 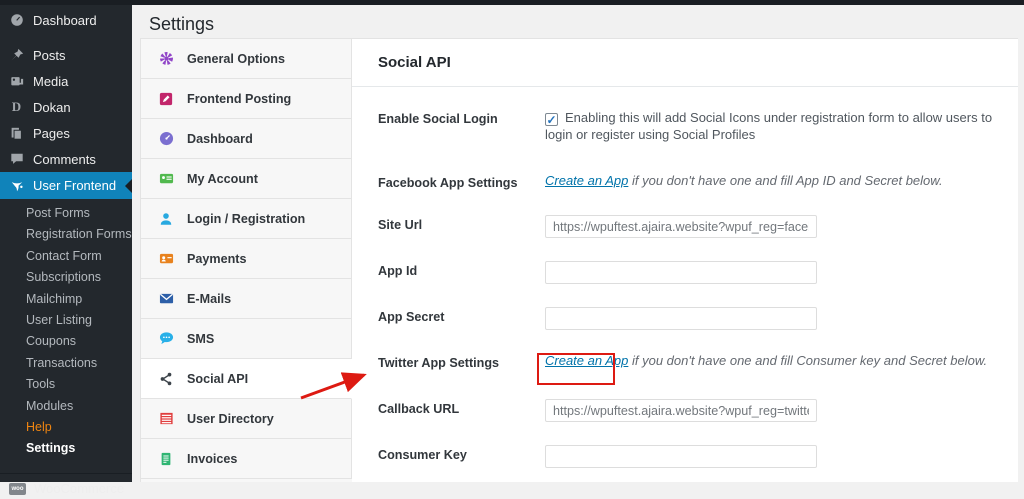 I want to click on sidebar-item-label: Media, so click(x=51, y=81).